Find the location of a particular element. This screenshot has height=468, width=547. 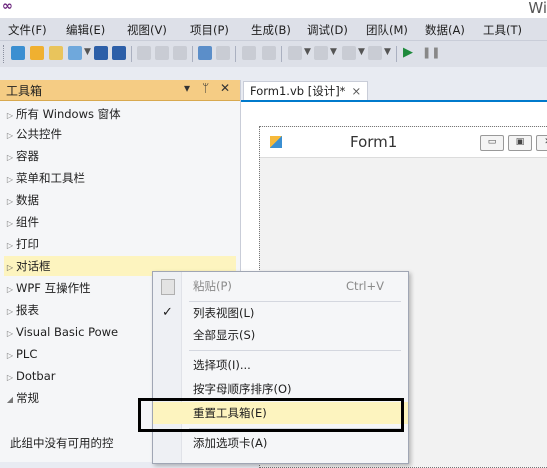

new-project-icon is located at coordinates (18, 53).